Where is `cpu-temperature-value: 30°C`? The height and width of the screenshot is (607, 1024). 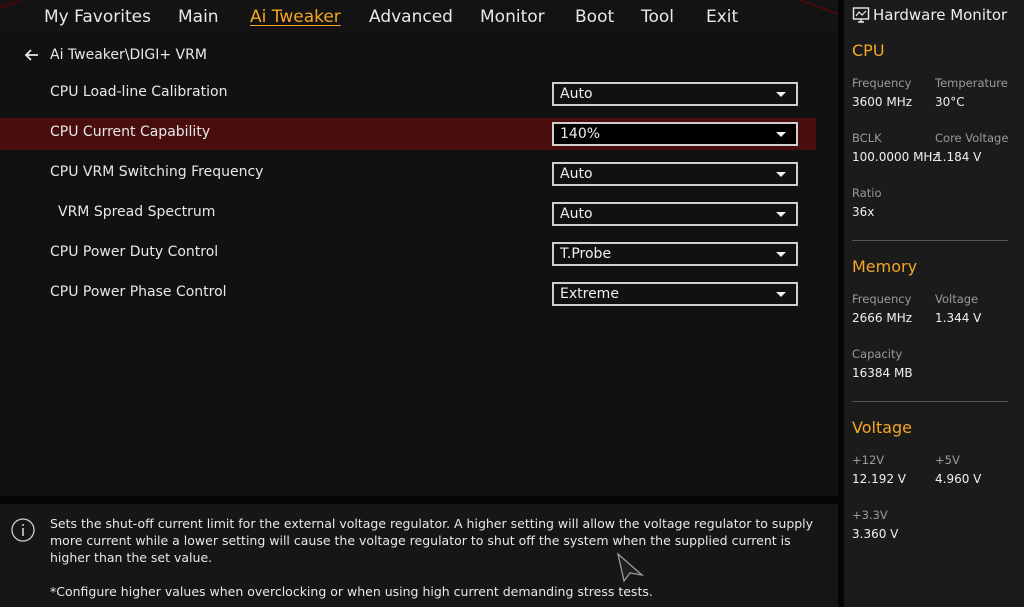 cpu-temperature-value: 30°C is located at coordinates (950, 102).